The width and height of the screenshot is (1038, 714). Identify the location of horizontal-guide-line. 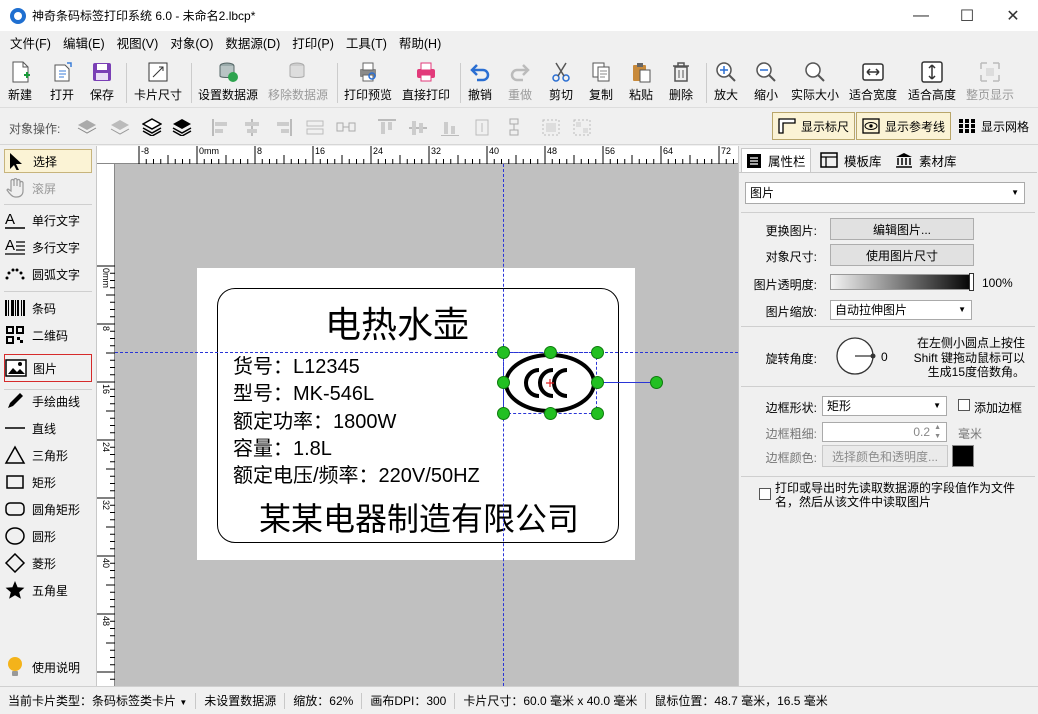
(426, 352).